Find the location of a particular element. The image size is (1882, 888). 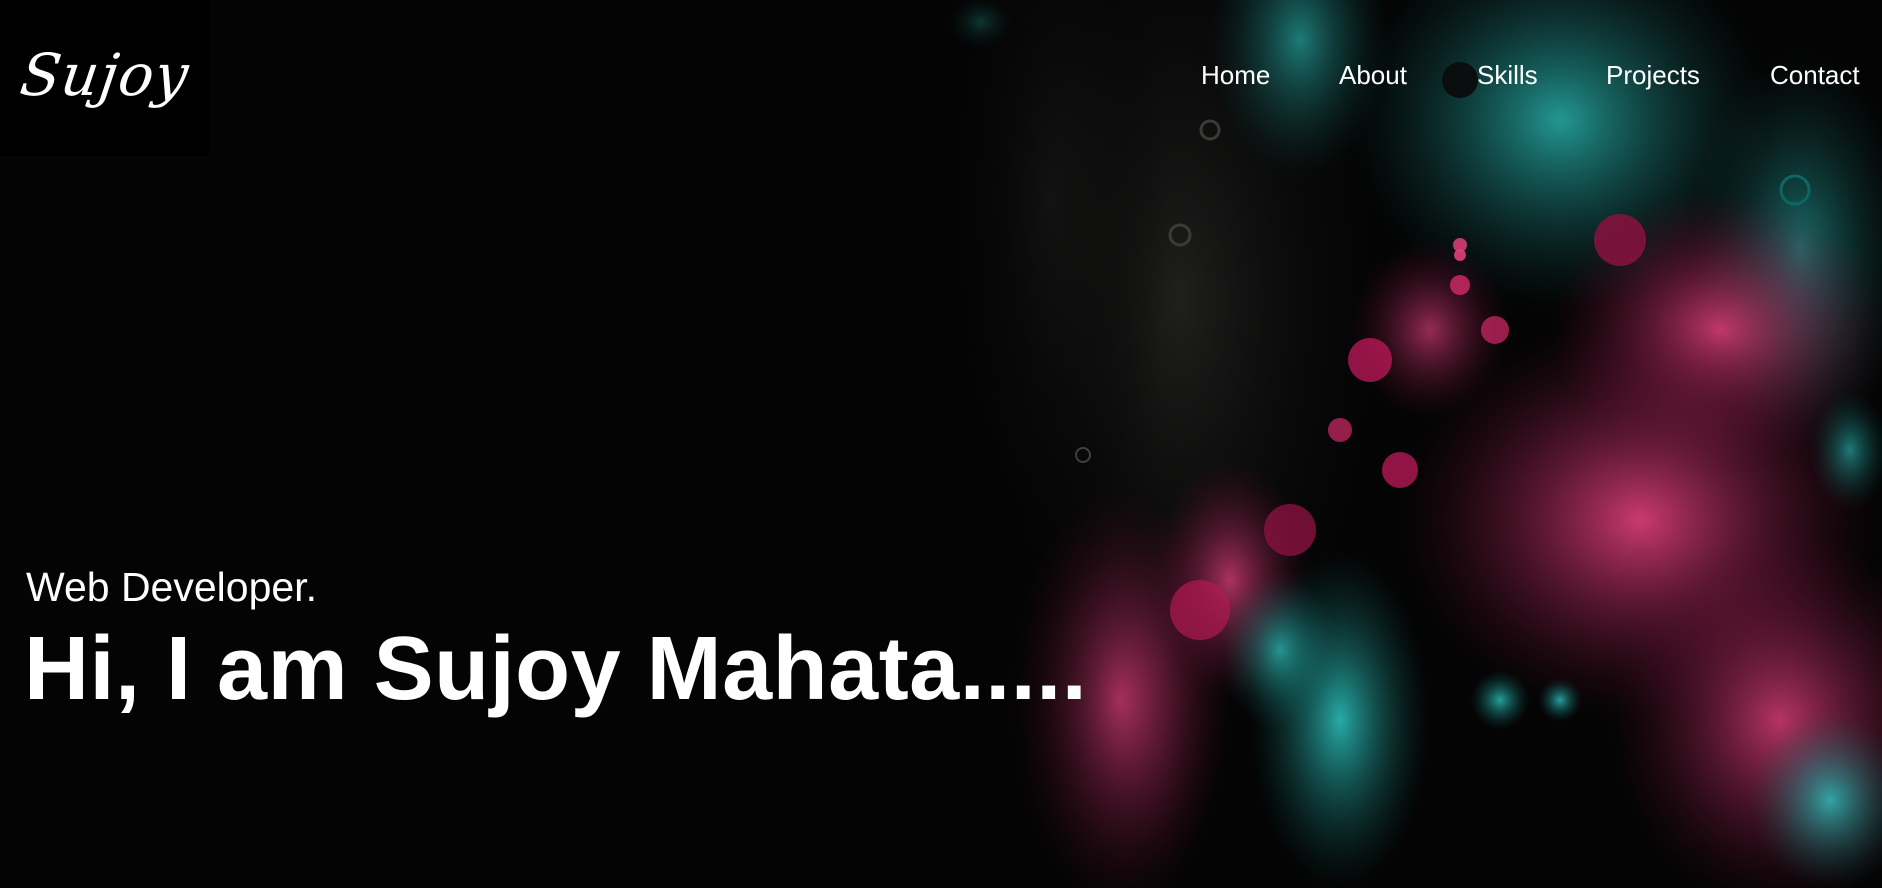

logo-text: Sujoy is located at coordinates (104, 75).